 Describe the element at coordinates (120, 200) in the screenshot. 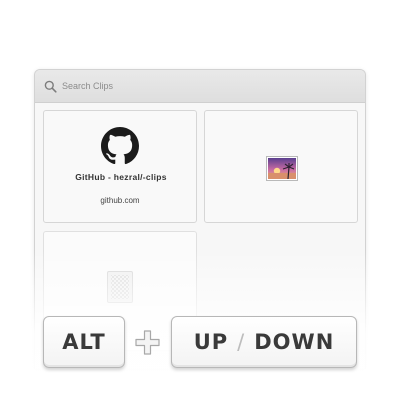

I see `clip-source: github.com` at that location.